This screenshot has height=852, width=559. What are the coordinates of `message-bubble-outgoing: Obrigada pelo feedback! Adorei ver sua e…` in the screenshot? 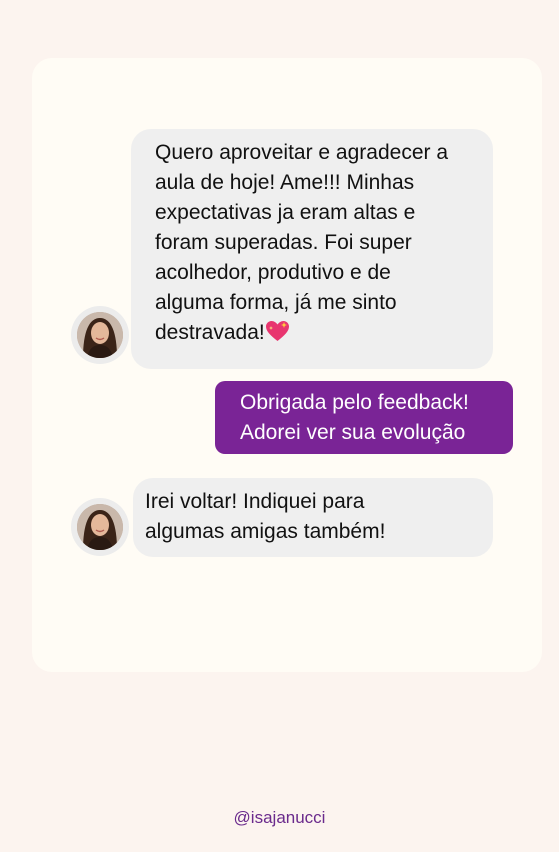 It's located at (364, 417).